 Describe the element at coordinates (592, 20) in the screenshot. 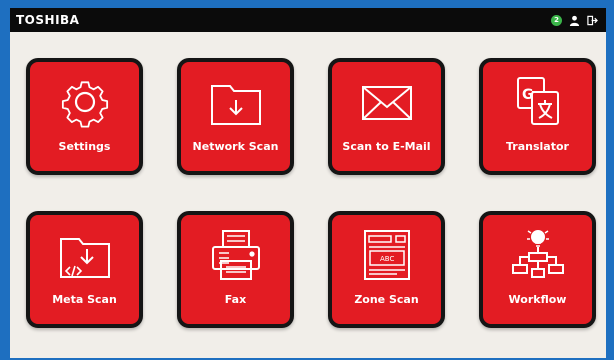

I see `logout-icon` at that location.